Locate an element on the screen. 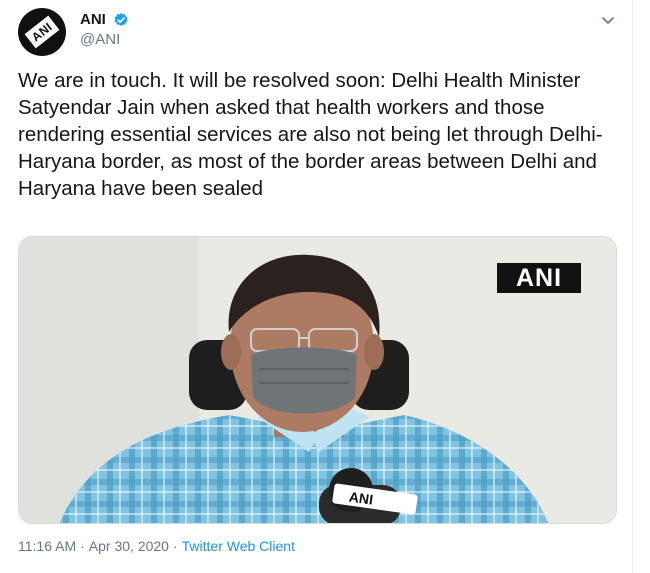 The image size is (650, 573). author-display-name: ANI is located at coordinates (93, 19).